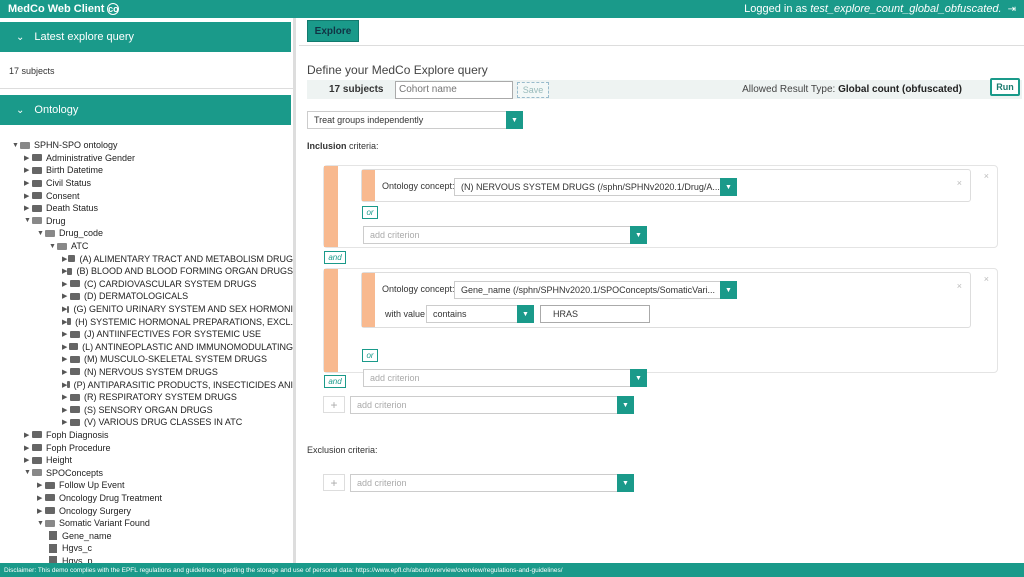 Image resolution: width=1024 pixels, height=577 pixels. I want to click on add-group-button: +, so click(334, 404).